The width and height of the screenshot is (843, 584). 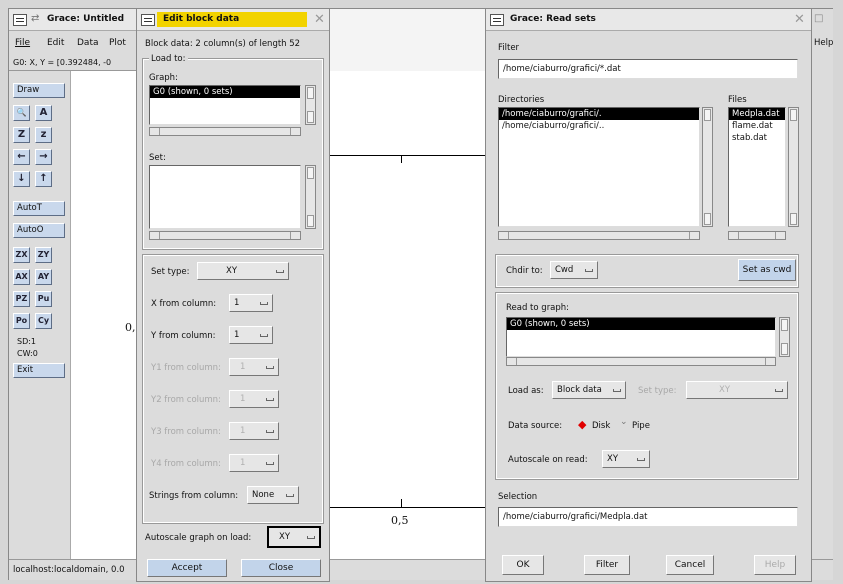 I want to click on draw-button: Draw, so click(x=39, y=90).